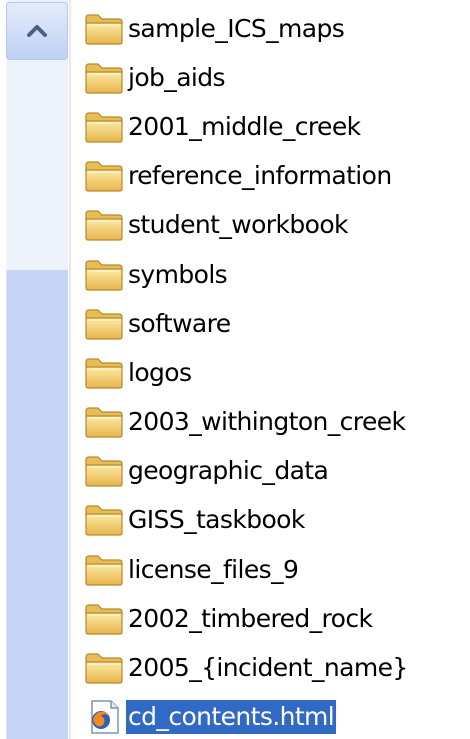 This screenshot has height=739, width=470. Describe the element at coordinates (267, 422) in the screenshot. I see `file-name: 2003_withington_creek` at that location.